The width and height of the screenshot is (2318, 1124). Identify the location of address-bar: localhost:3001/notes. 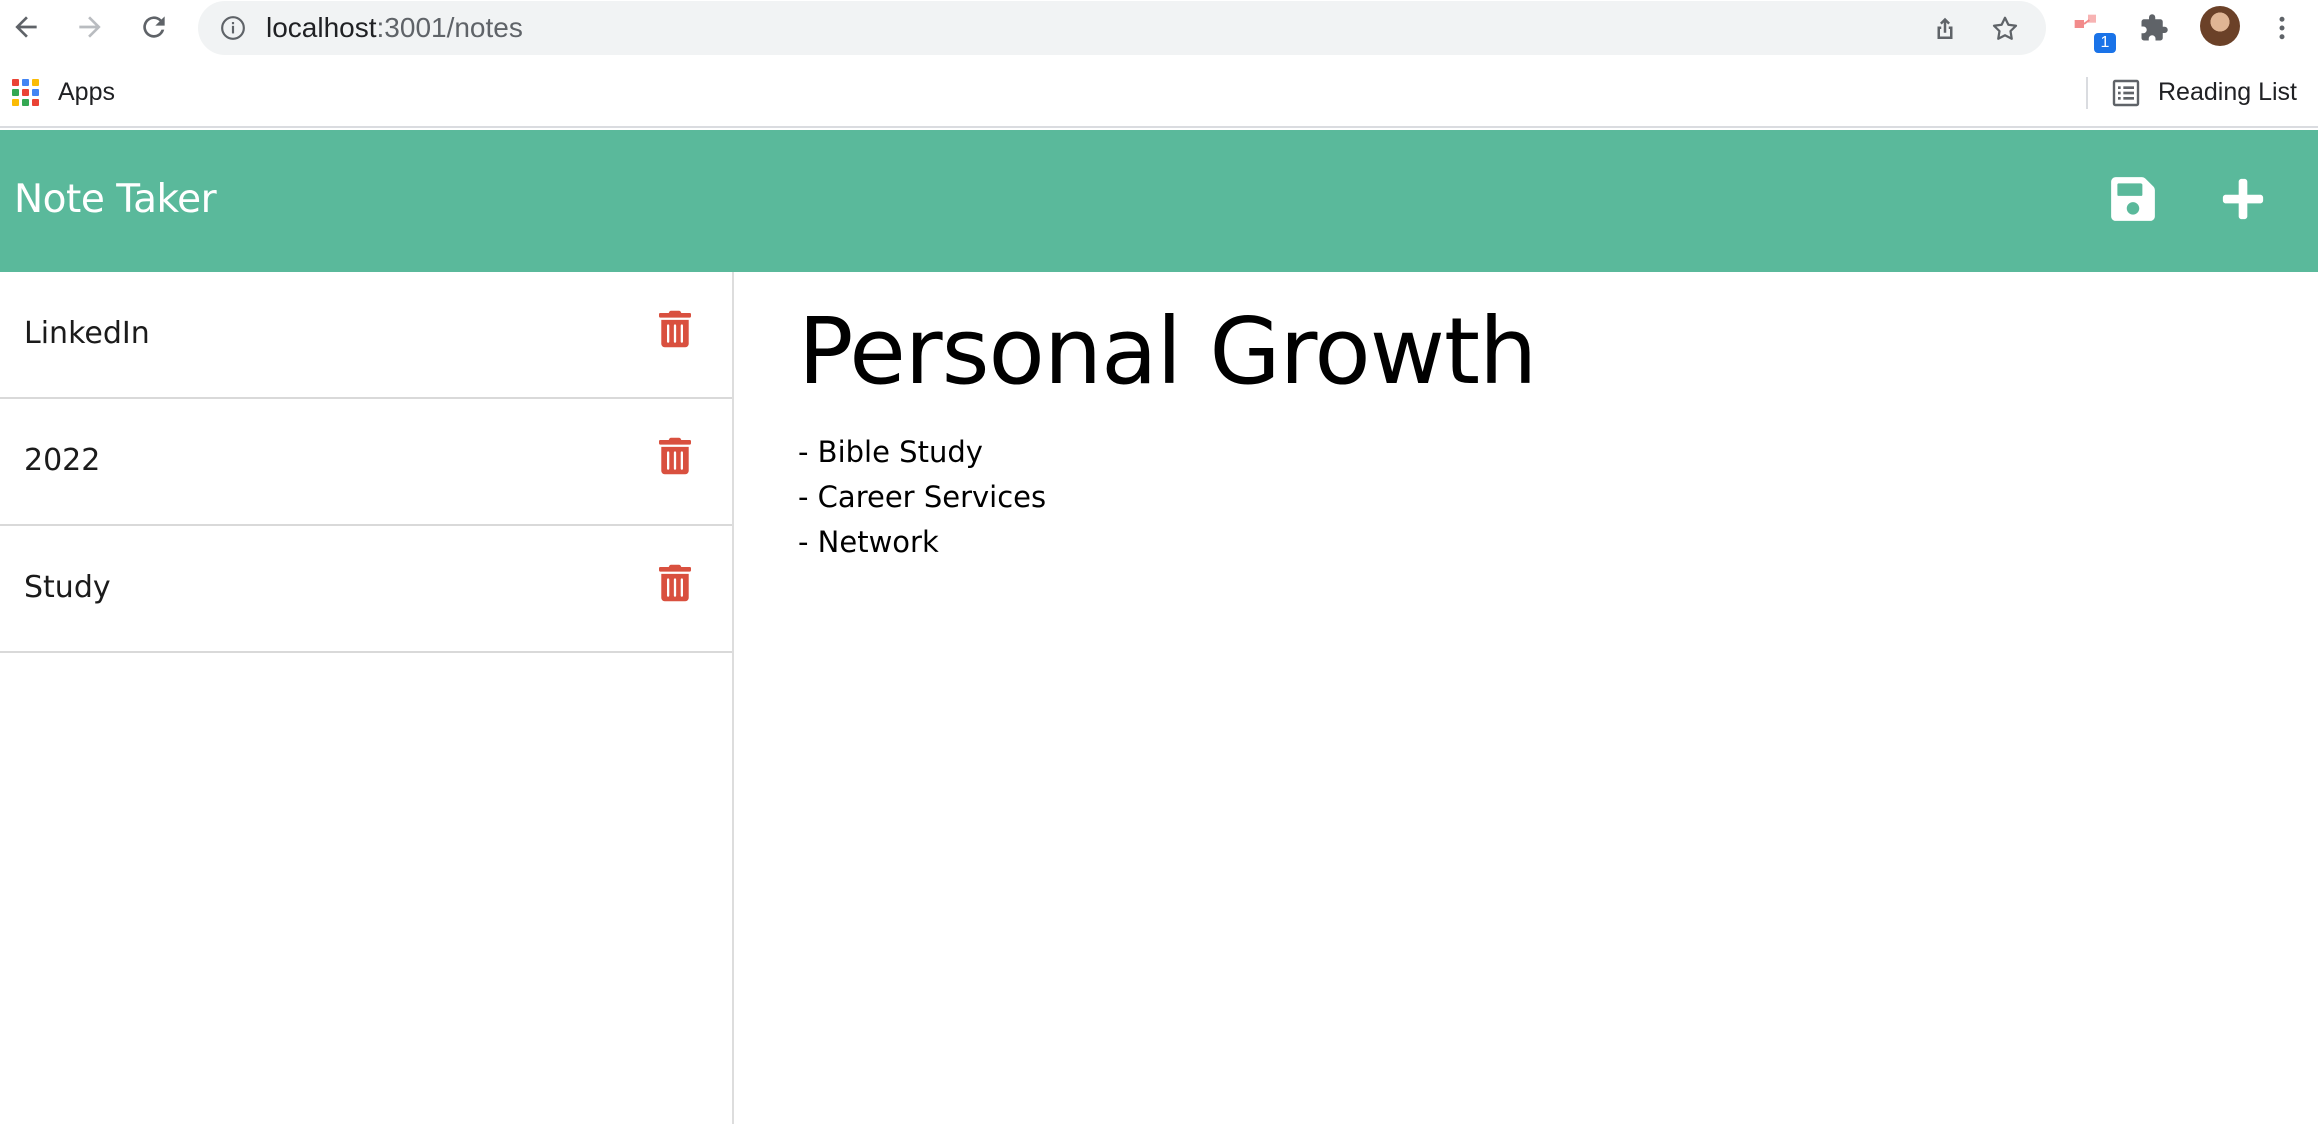
(1122, 28).